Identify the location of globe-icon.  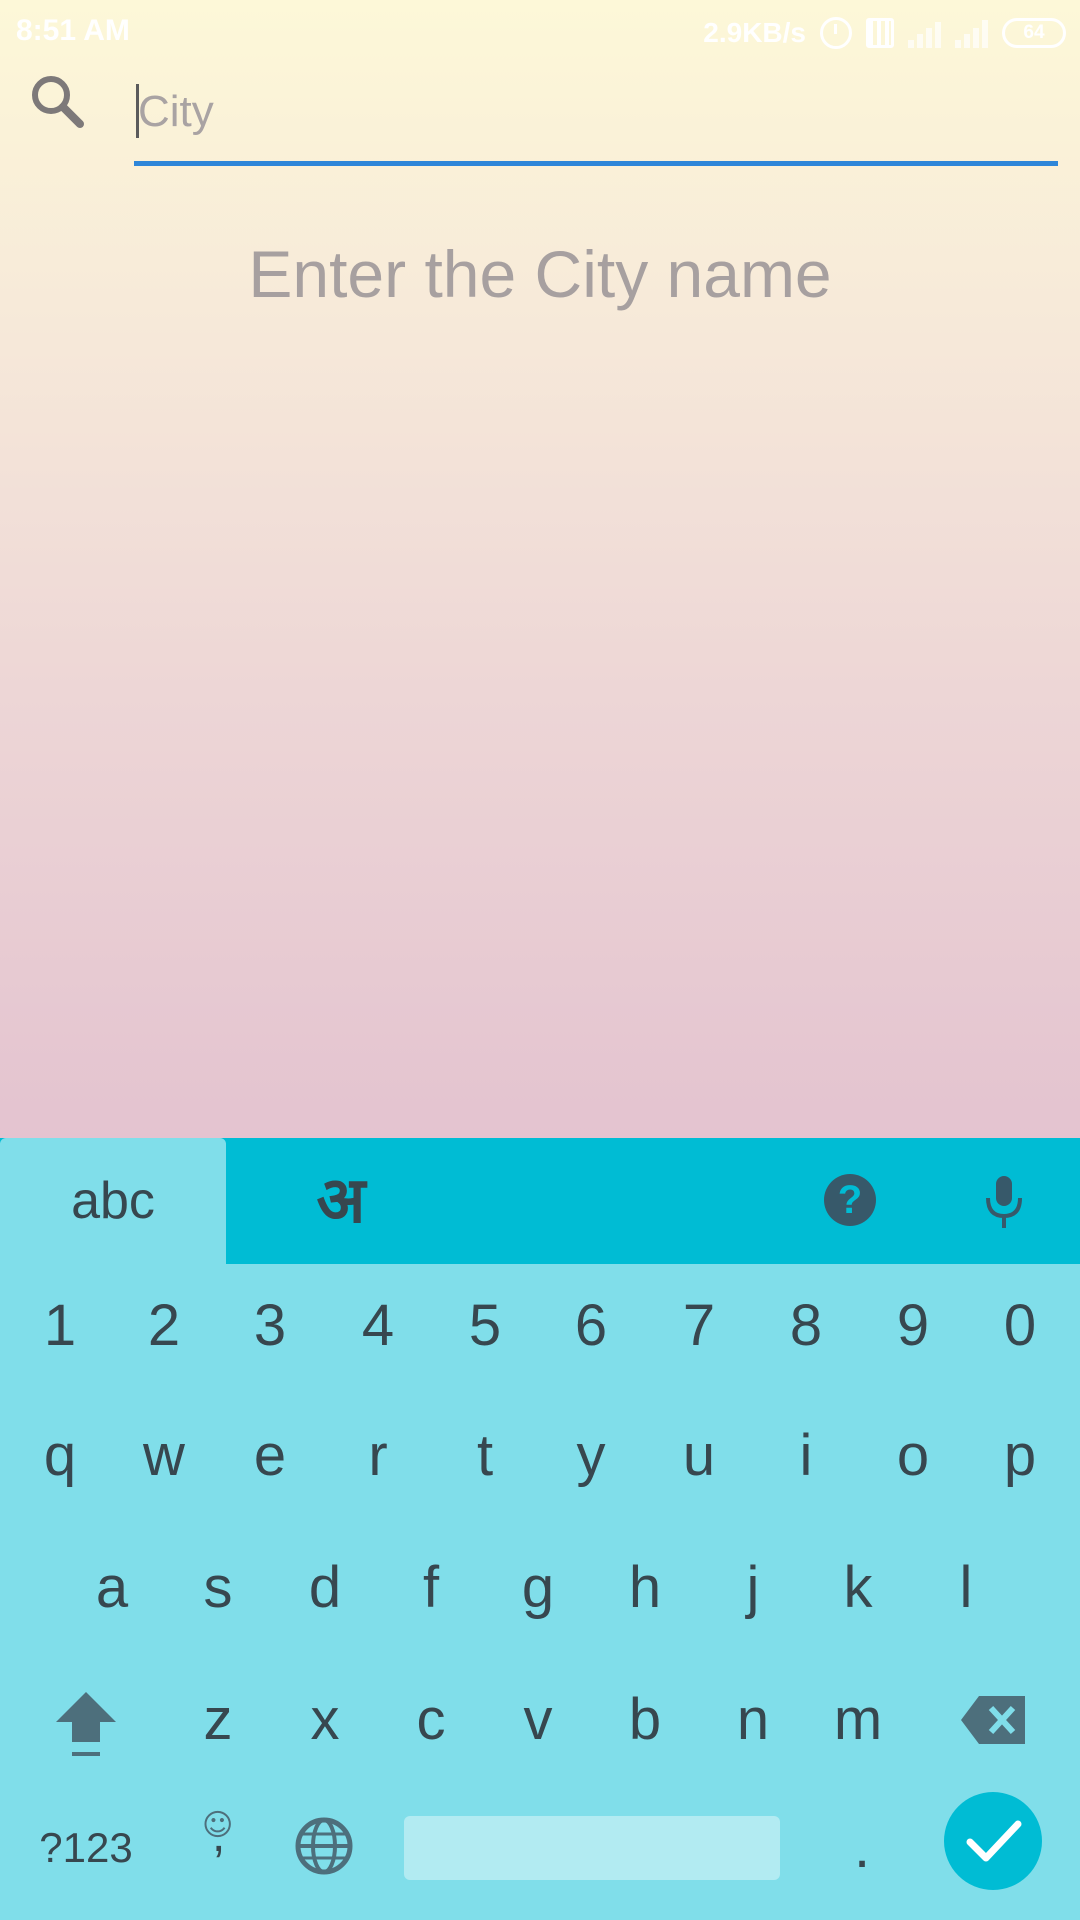
(324, 1846).